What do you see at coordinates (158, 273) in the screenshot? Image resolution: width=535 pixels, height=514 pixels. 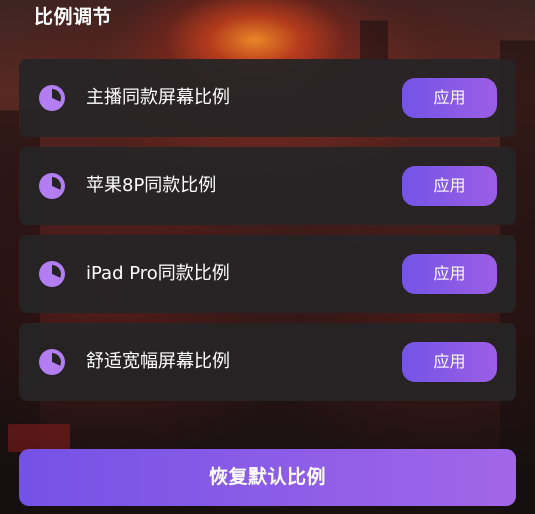 I see `preset-label: iPad Pro同款比例` at bounding box center [158, 273].